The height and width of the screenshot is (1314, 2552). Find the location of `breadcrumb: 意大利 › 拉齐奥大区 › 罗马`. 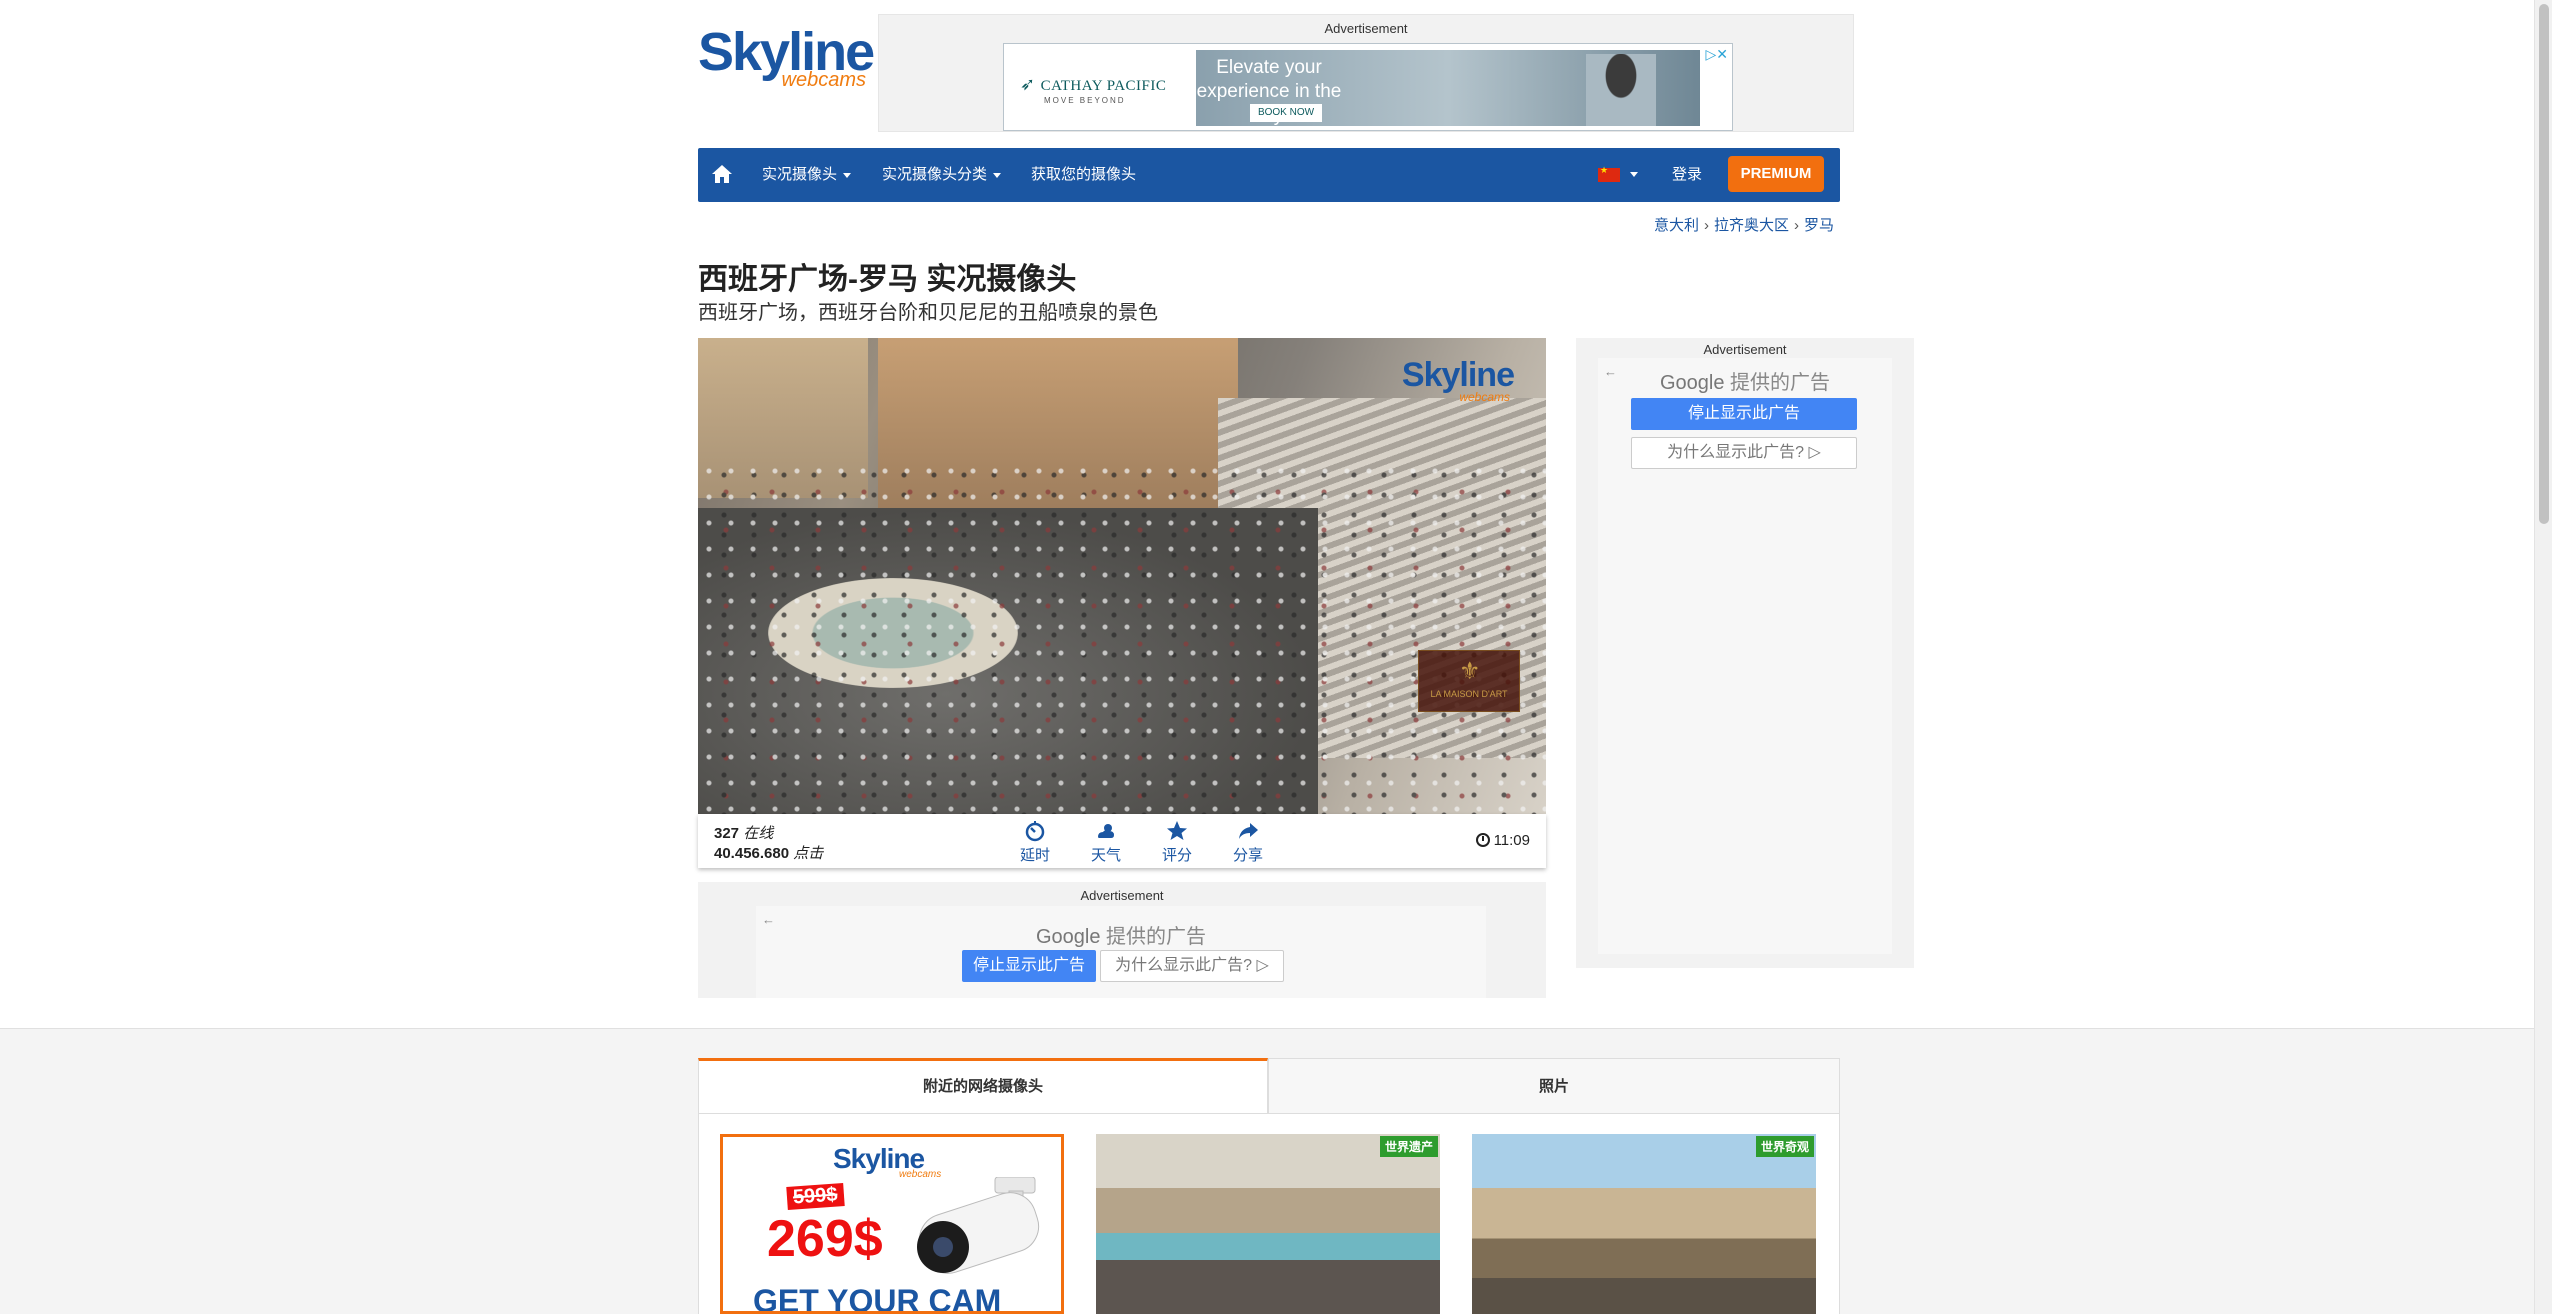

breadcrumb: 意大利 › 拉齐奥大区 › 罗马 is located at coordinates (1744, 224).